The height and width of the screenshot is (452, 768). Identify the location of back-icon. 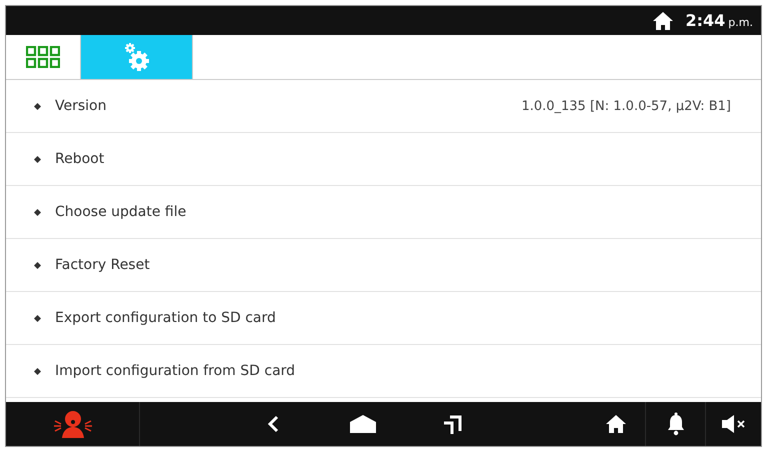
(273, 424).